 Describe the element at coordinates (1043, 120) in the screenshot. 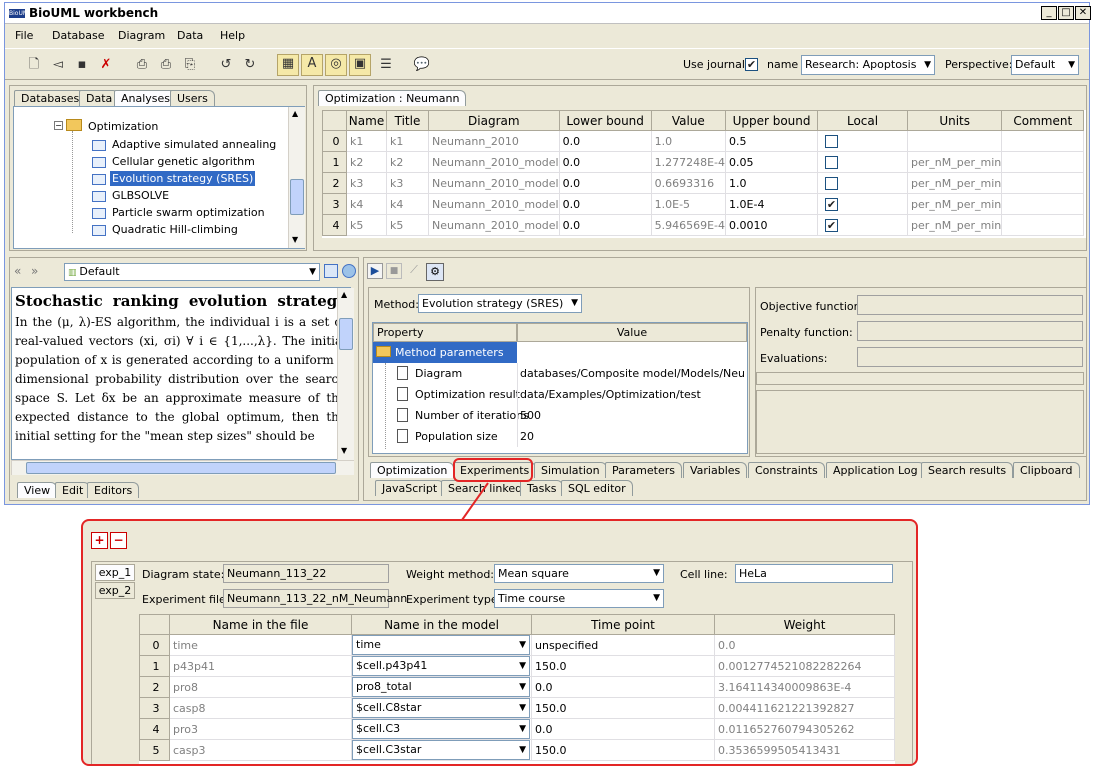

I see `column-header: Comment` at that location.